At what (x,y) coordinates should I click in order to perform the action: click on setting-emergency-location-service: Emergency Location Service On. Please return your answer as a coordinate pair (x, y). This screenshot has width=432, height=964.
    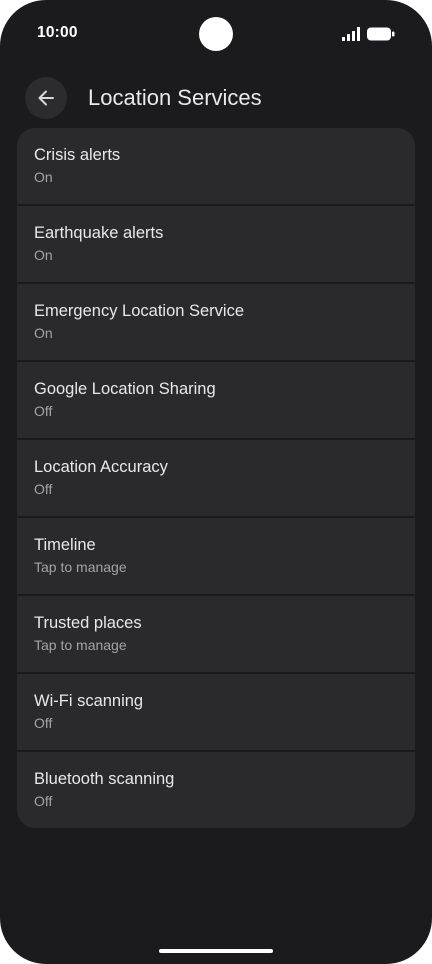
    Looking at the image, I should click on (216, 322).